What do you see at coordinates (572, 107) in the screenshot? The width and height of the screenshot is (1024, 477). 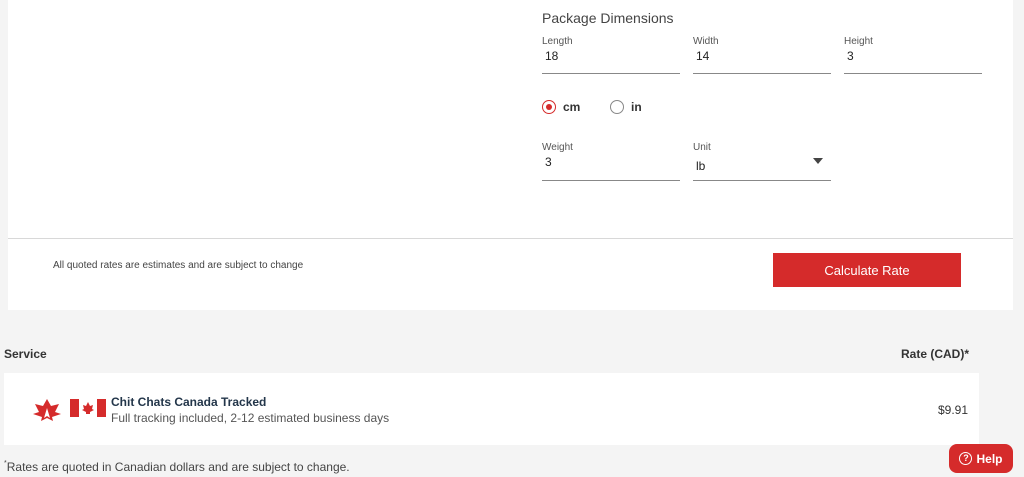 I see `radio-cm-label: cm` at bounding box center [572, 107].